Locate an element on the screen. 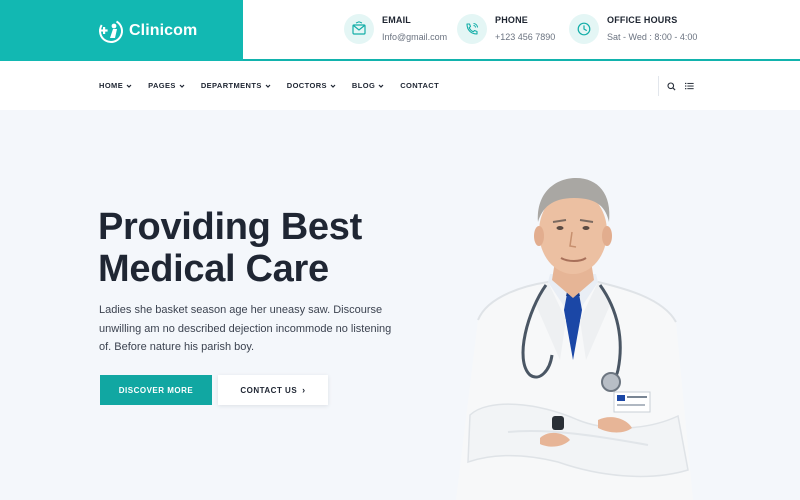 The height and width of the screenshot is (500, 800). contact-hours-value: Sat - Wed : 8:00 - 4:00 is located at coordinates (652, 37).